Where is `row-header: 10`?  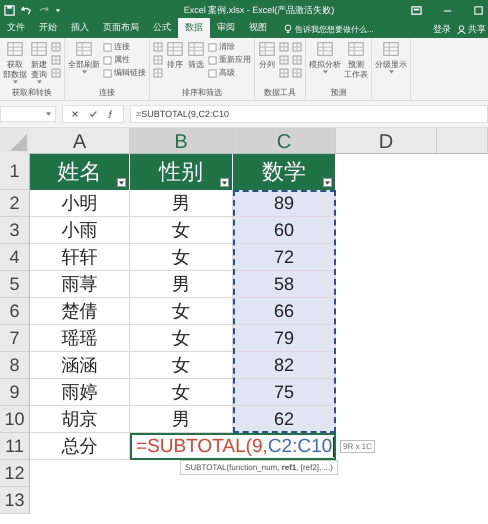 row-header: 10 is located at coordinates (15, 419).